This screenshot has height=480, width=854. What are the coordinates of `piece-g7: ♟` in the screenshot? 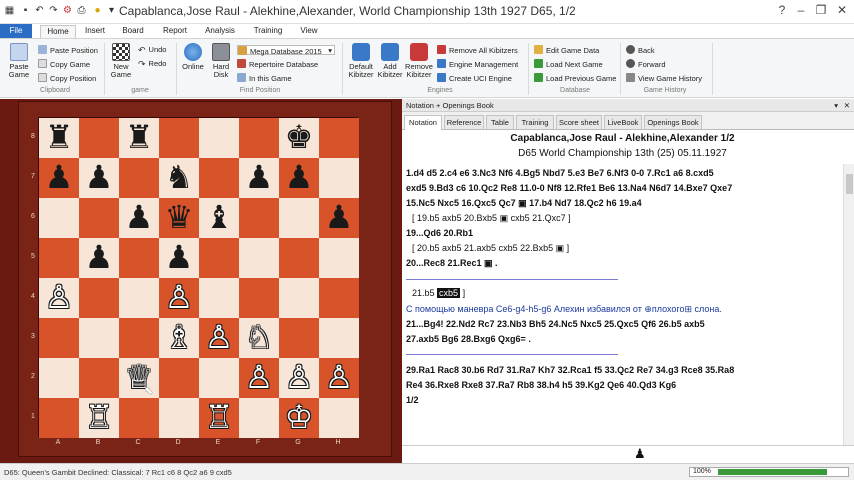 It's located at (299, 178).